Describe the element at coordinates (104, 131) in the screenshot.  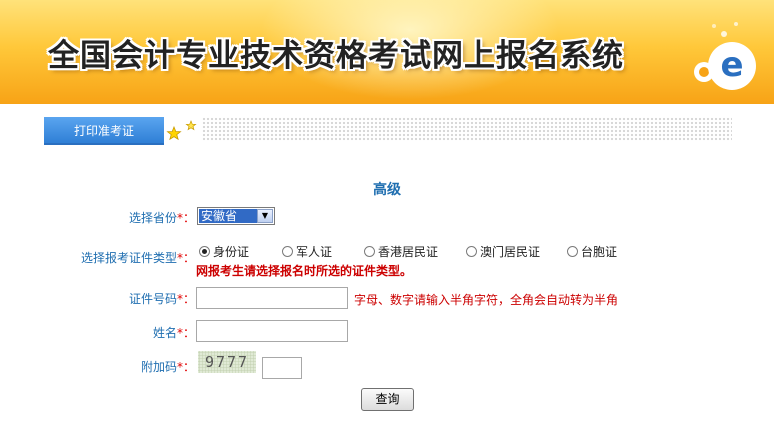
I see `tab-print-admission-ticket: 打印准考证` at that location.